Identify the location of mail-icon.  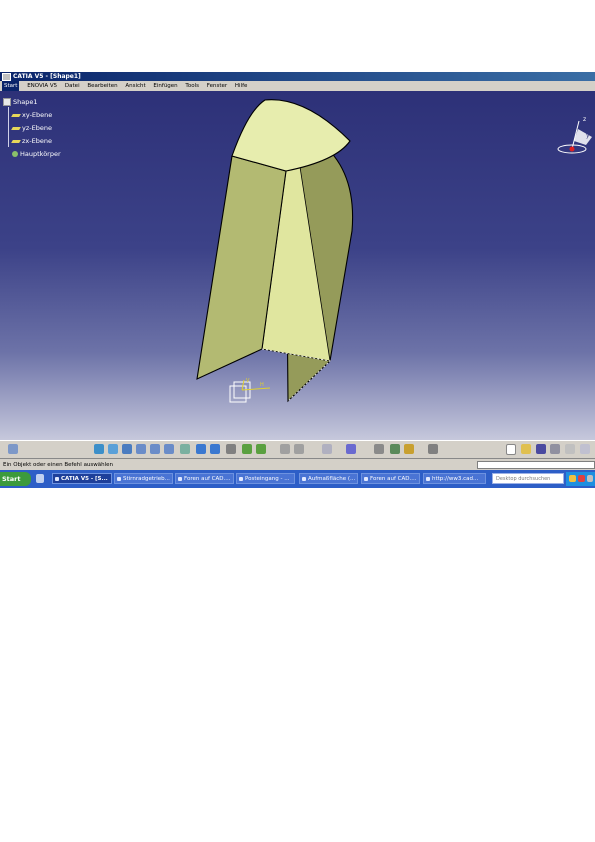
(241, 479).